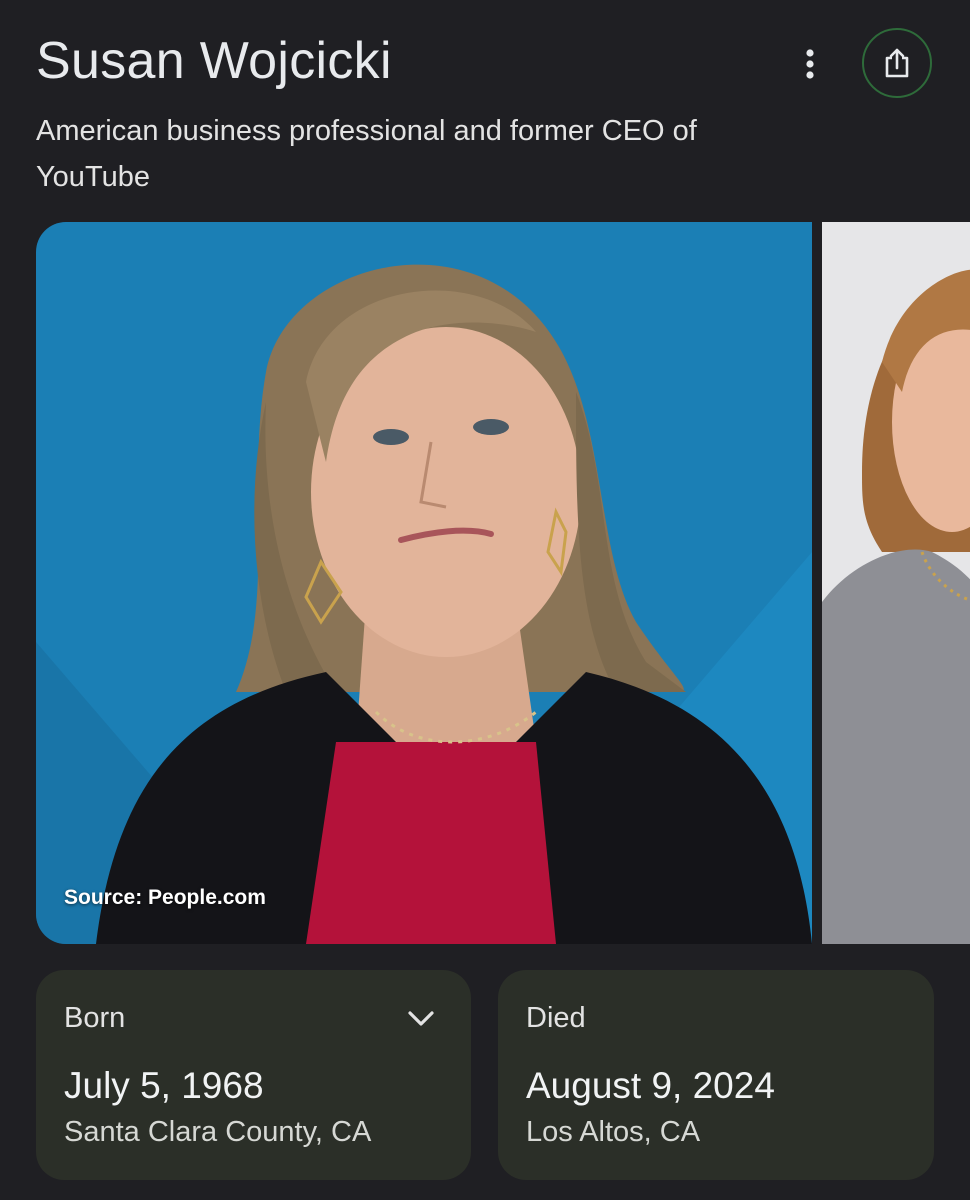  I want to click on died-label: Died, so click(556, 1018).